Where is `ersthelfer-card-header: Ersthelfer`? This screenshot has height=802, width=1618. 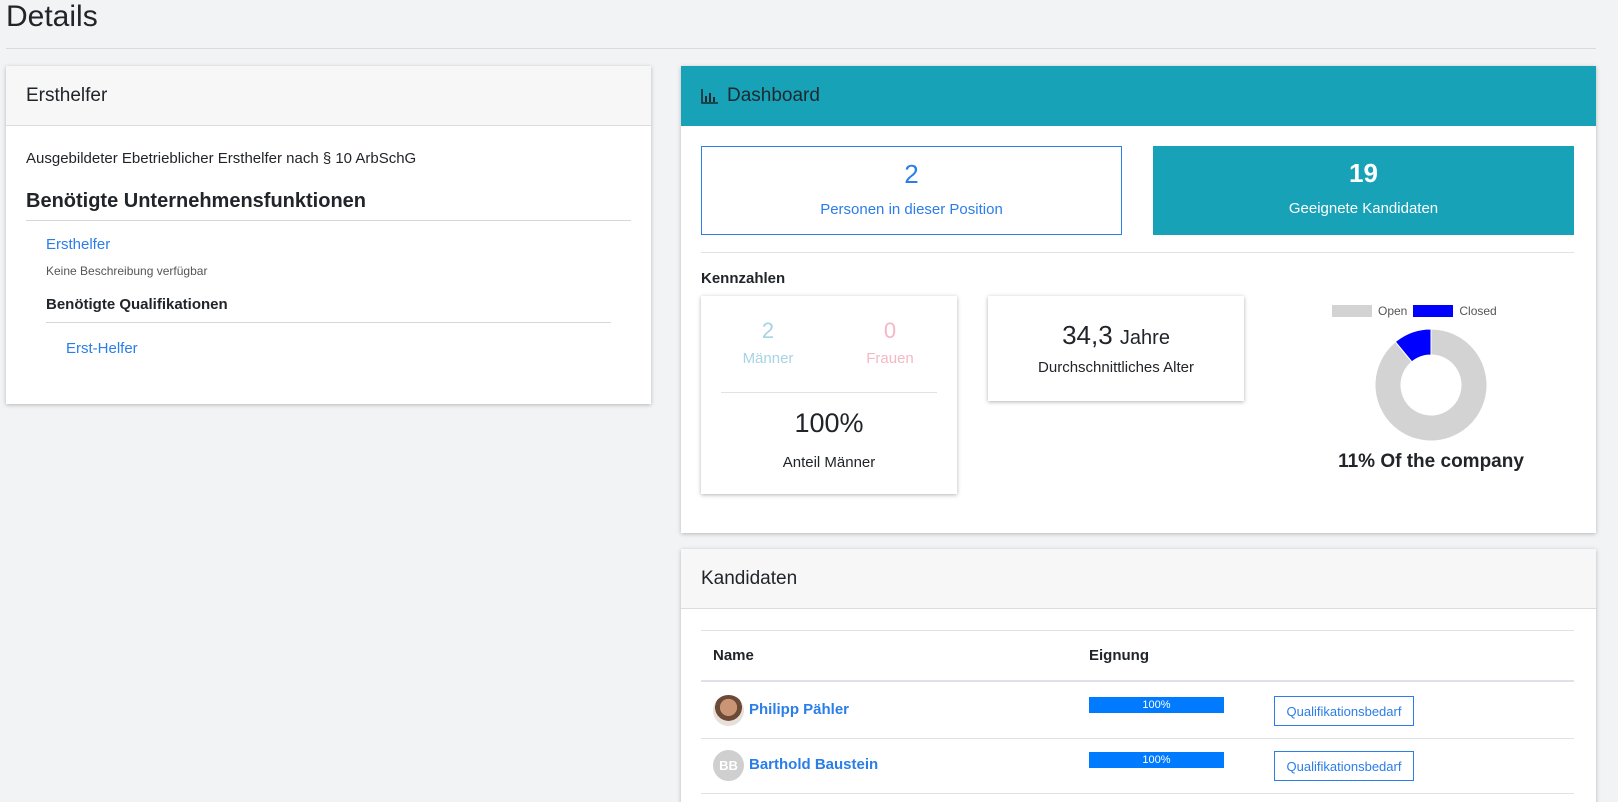 ersthelfer-card-header: Ersthelfer is located at coordinates (328, 96).